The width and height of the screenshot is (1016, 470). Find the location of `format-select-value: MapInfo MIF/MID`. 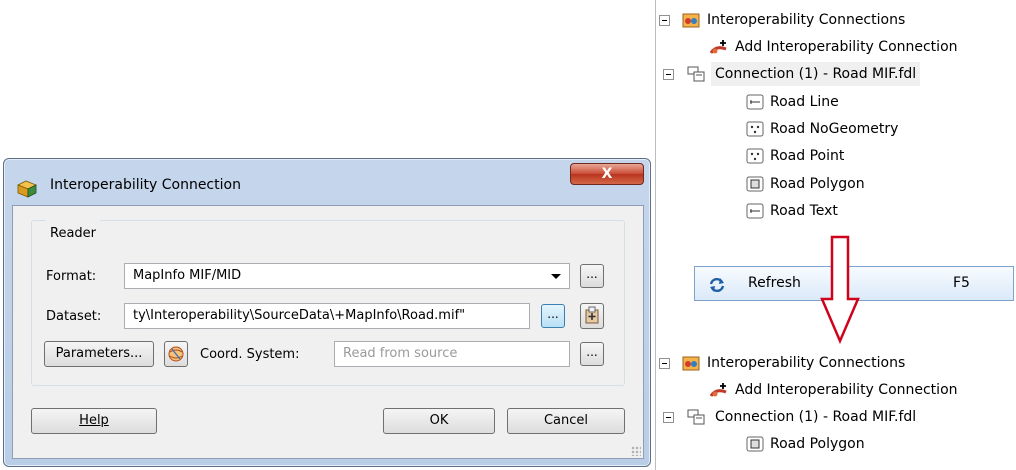

format-select-value: MapInfo MIF/MID is located at coordinates (187, 275).